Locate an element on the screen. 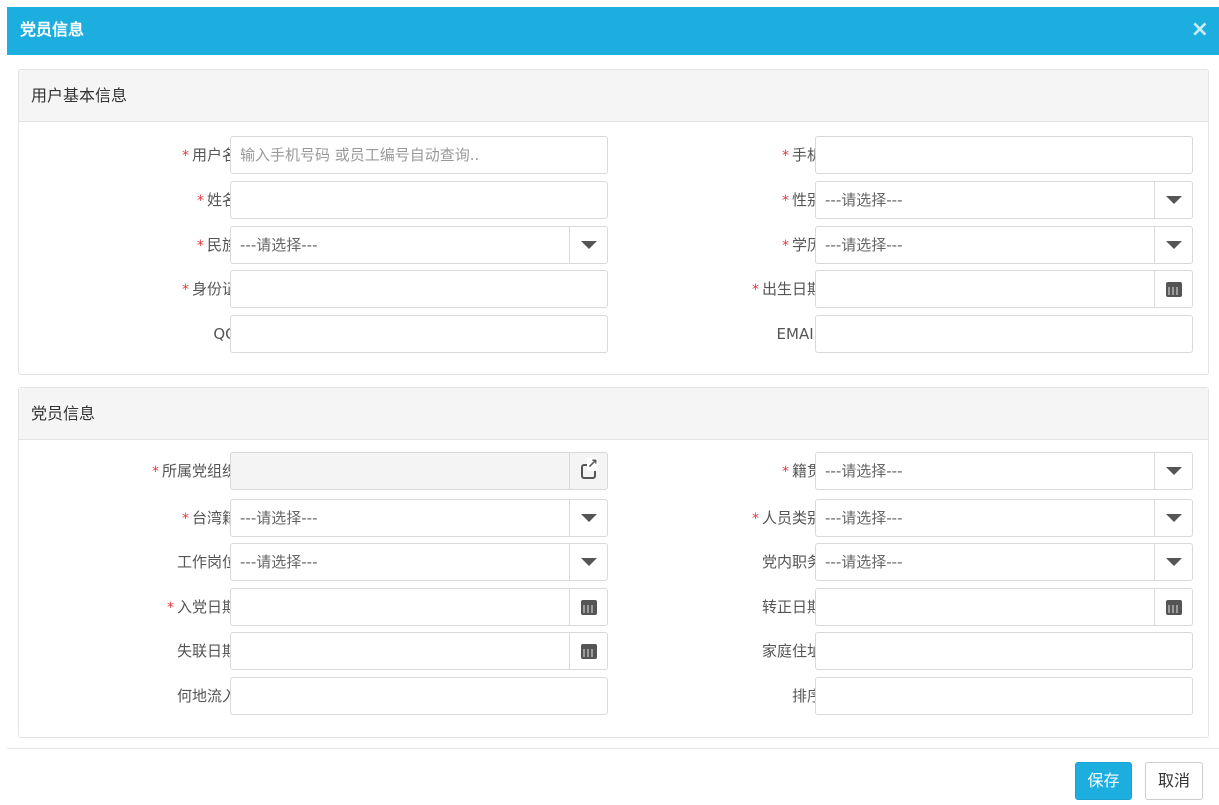  username-label: * 用户名 is located at coordinates (209, 155).